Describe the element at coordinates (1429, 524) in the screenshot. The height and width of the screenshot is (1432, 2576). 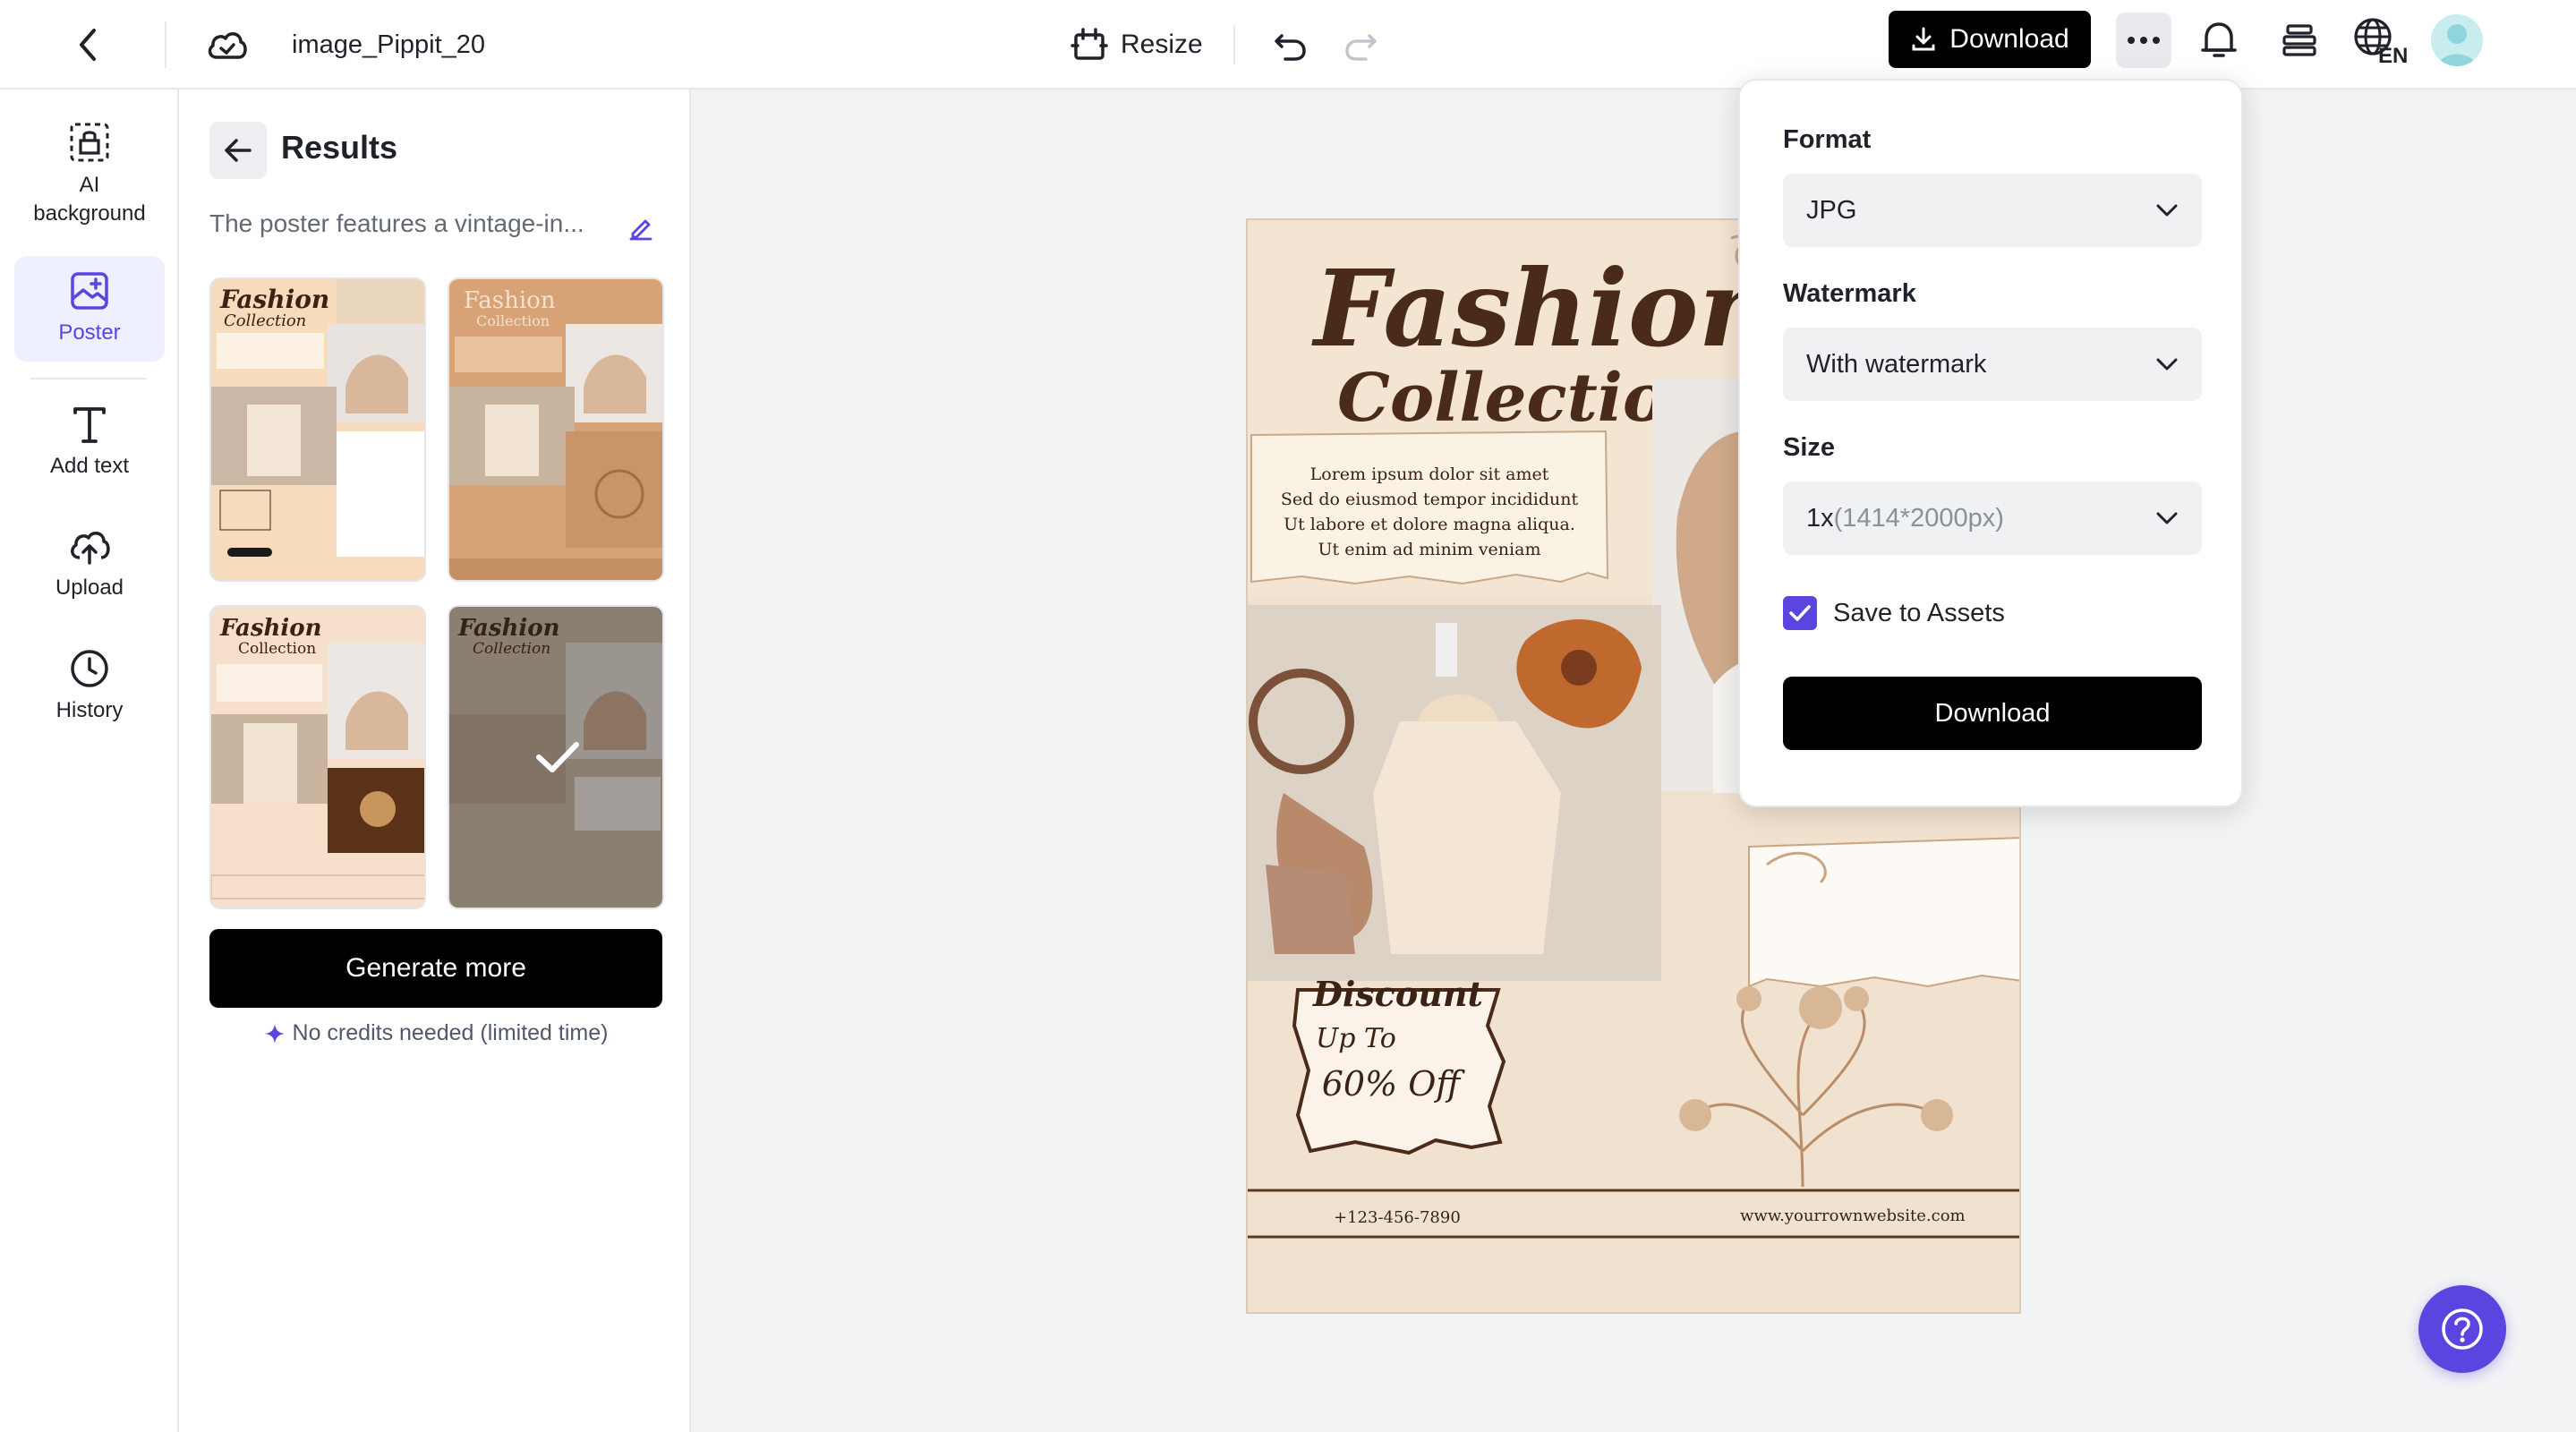
I see `poster-body-line: Ut labore et dolore magna aliqua.` at that location.